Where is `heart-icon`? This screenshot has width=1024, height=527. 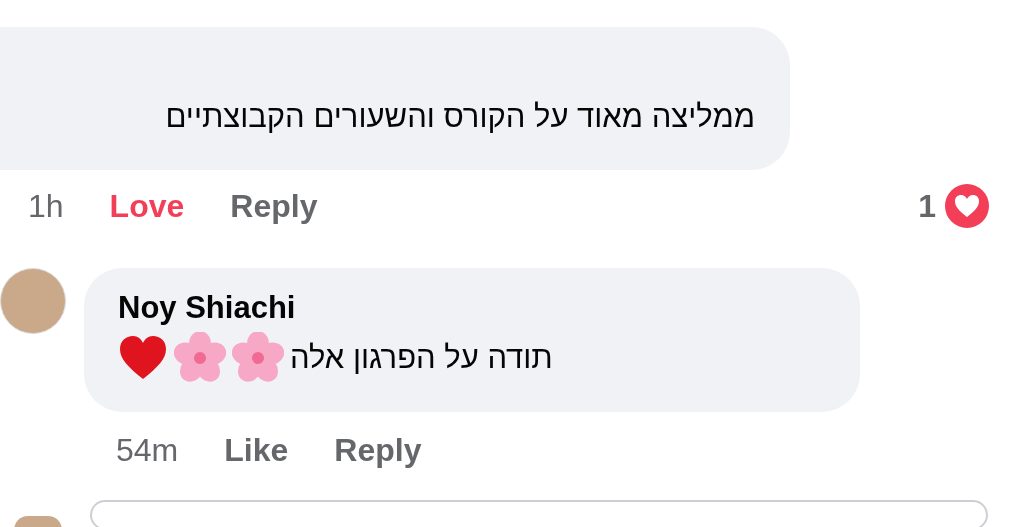
heart-icon is located at coordinates (143, 358).